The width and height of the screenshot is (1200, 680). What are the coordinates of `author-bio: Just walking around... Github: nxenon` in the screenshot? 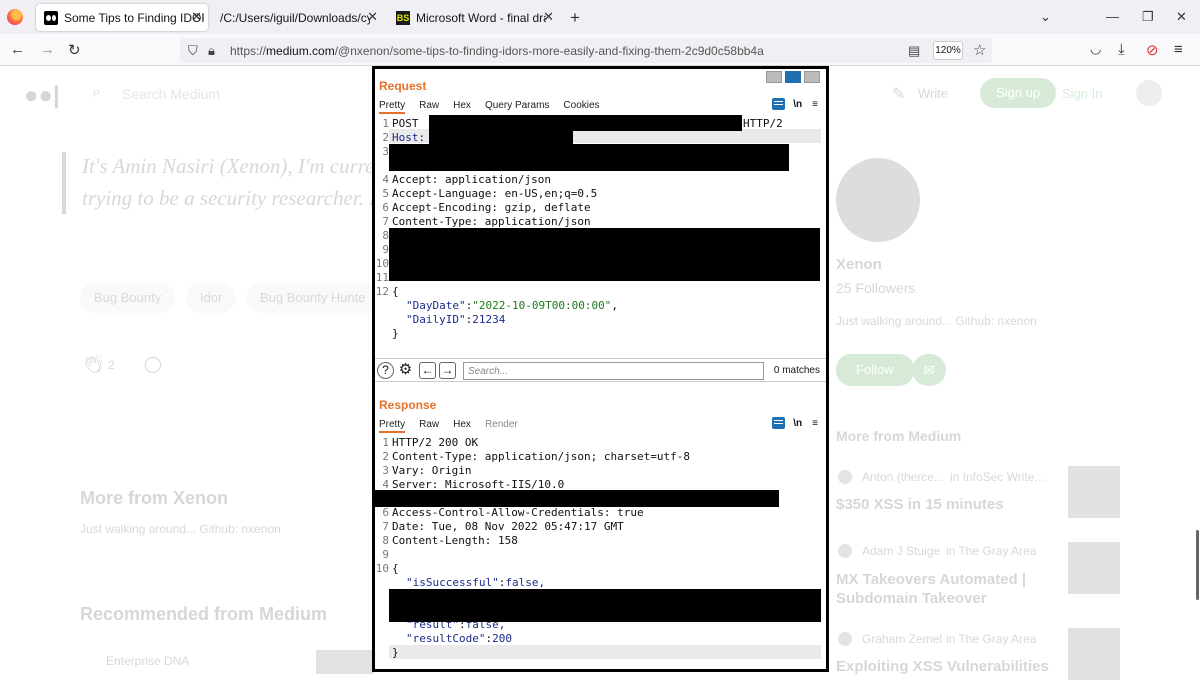 It's located at (936, 321).